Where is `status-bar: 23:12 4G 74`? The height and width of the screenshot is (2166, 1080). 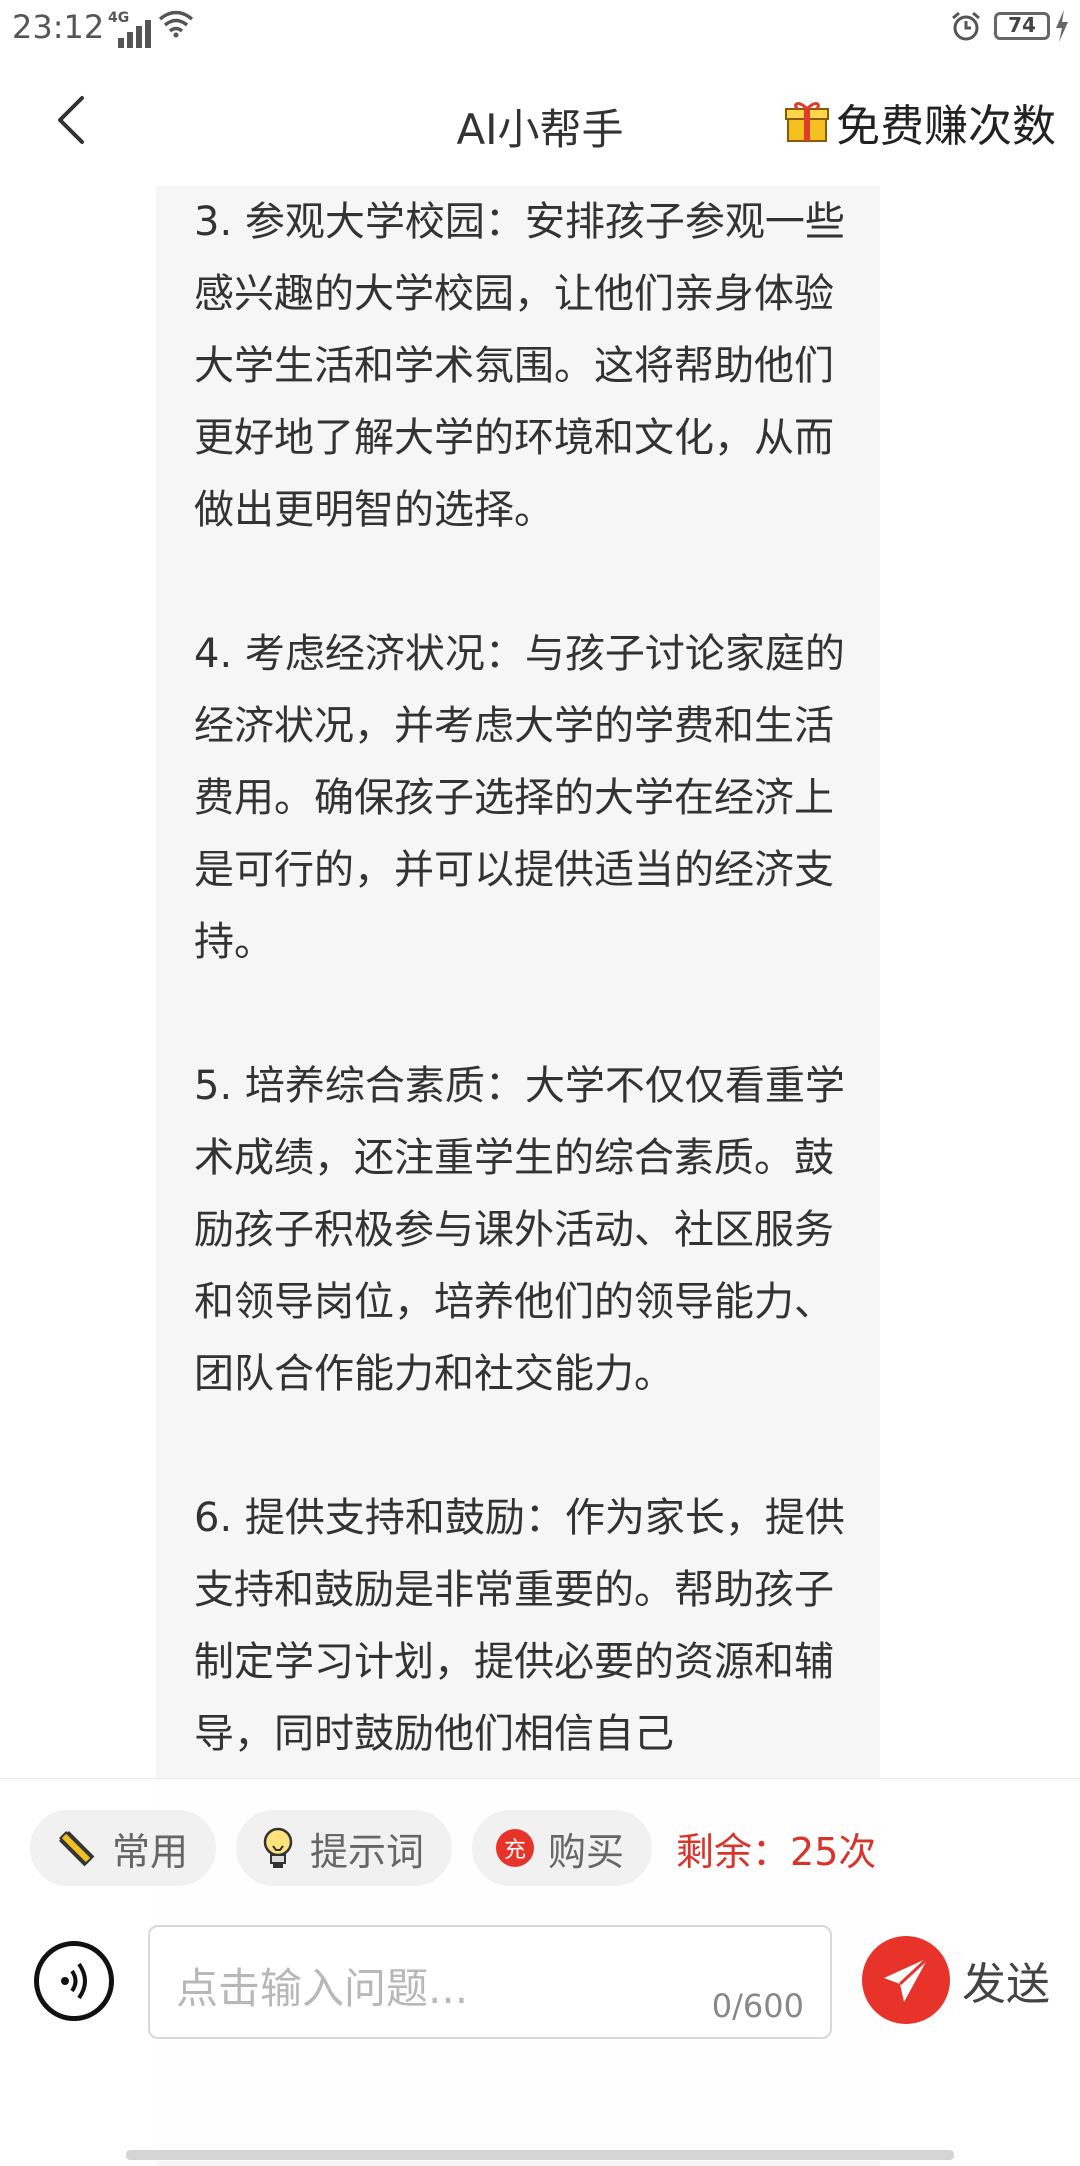 status-bar: 23:12 4G 74 is located at coordinates (540, 28).